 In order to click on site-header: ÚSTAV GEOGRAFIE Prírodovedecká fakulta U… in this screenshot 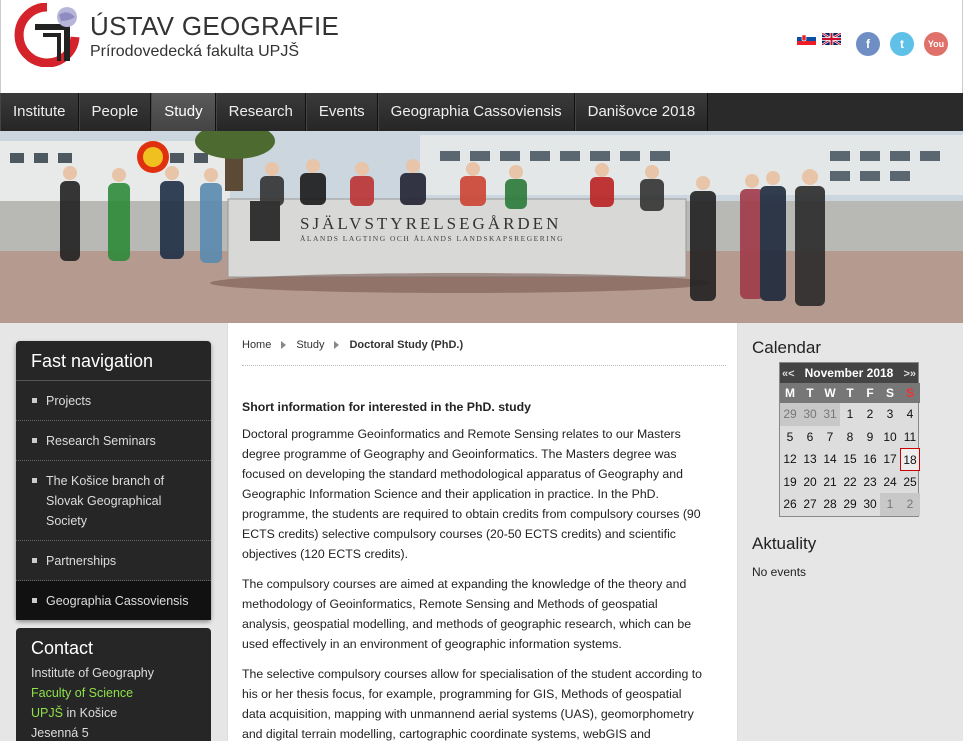, I will do `click(481, 46)`.